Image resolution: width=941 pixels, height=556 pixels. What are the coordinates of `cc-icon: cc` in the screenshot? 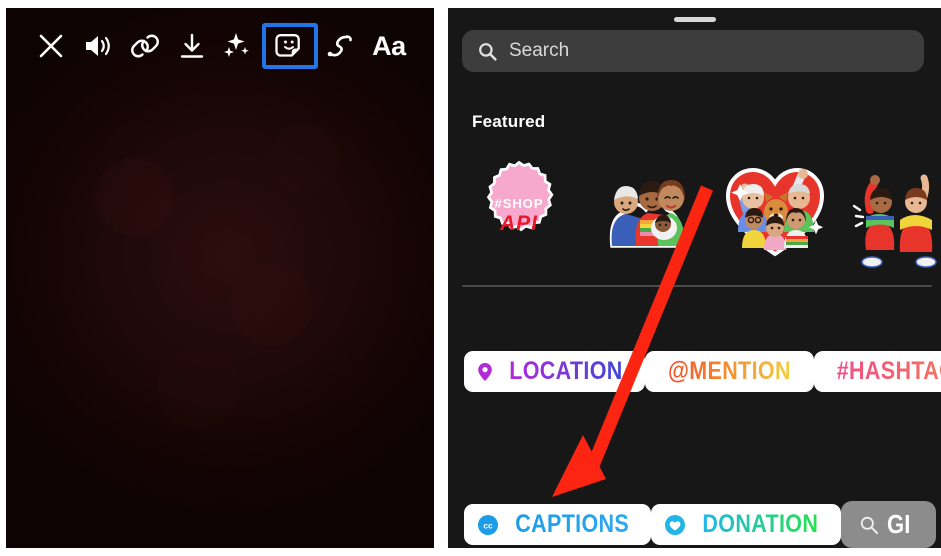 It's located at (488, 525).